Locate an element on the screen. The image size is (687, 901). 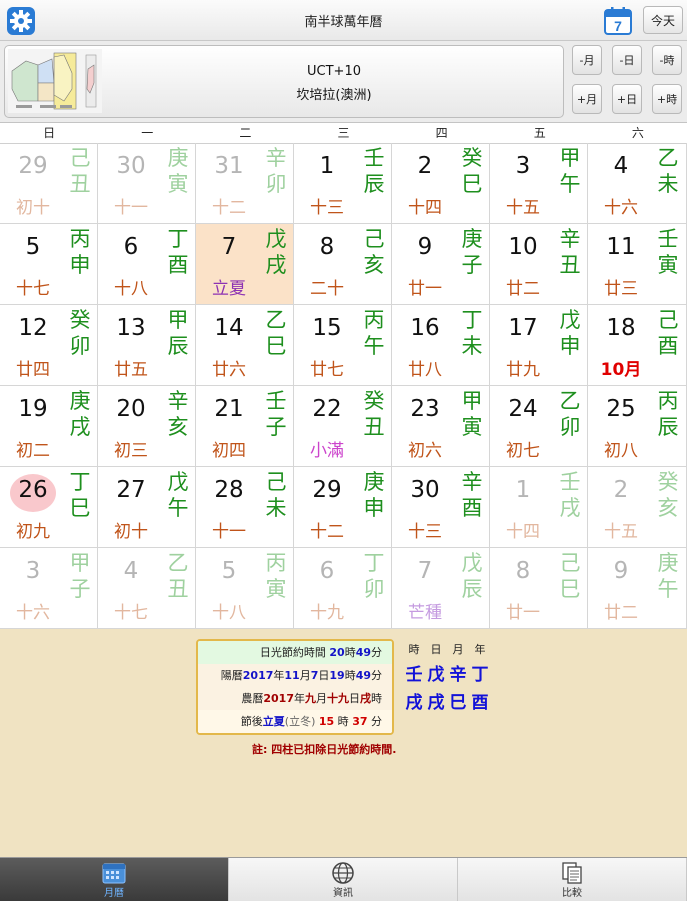
weekday-label: 日 is located at coordinates (49, 133).